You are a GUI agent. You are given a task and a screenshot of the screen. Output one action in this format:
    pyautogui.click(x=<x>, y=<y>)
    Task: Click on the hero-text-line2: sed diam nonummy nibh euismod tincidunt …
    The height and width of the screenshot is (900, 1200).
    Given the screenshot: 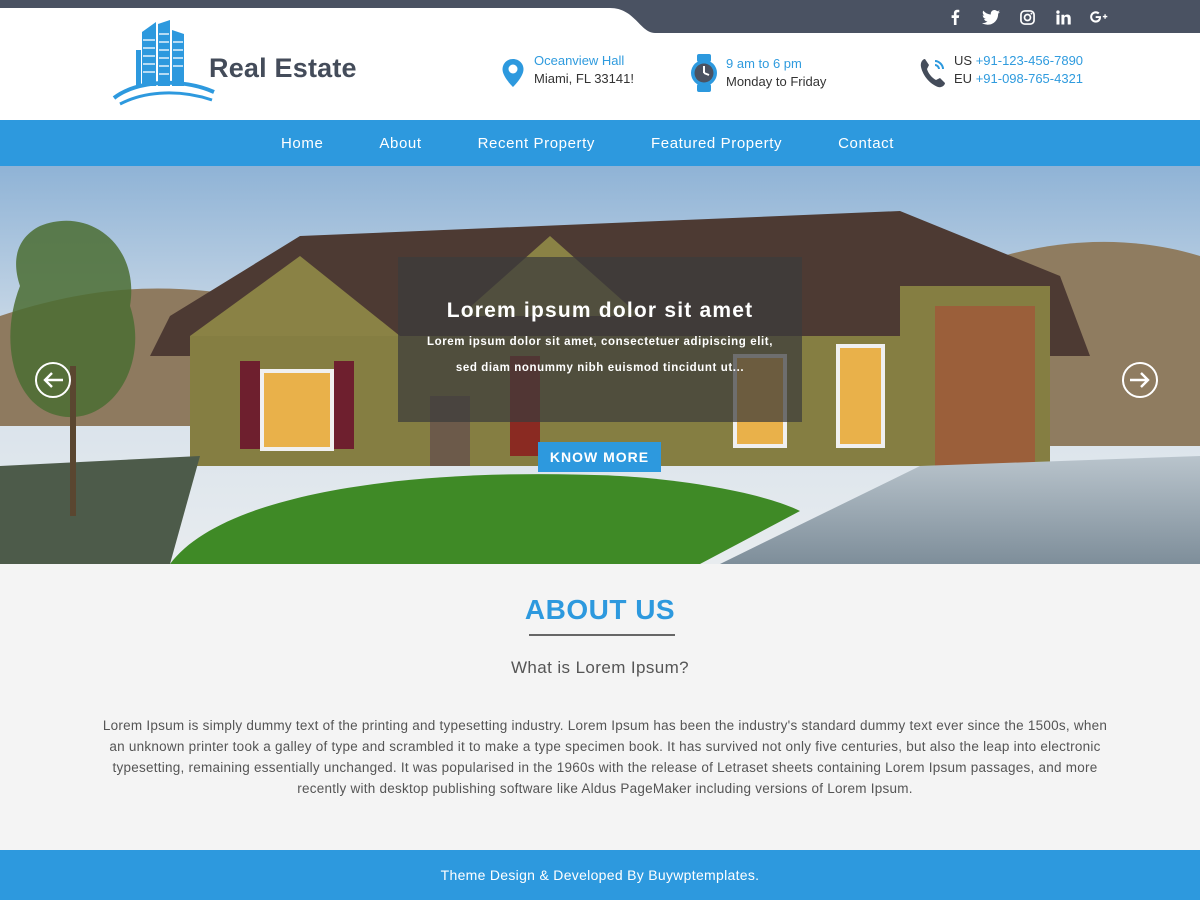 What is the action you would take?
    pyautogui.click(x=600, y=368)
    